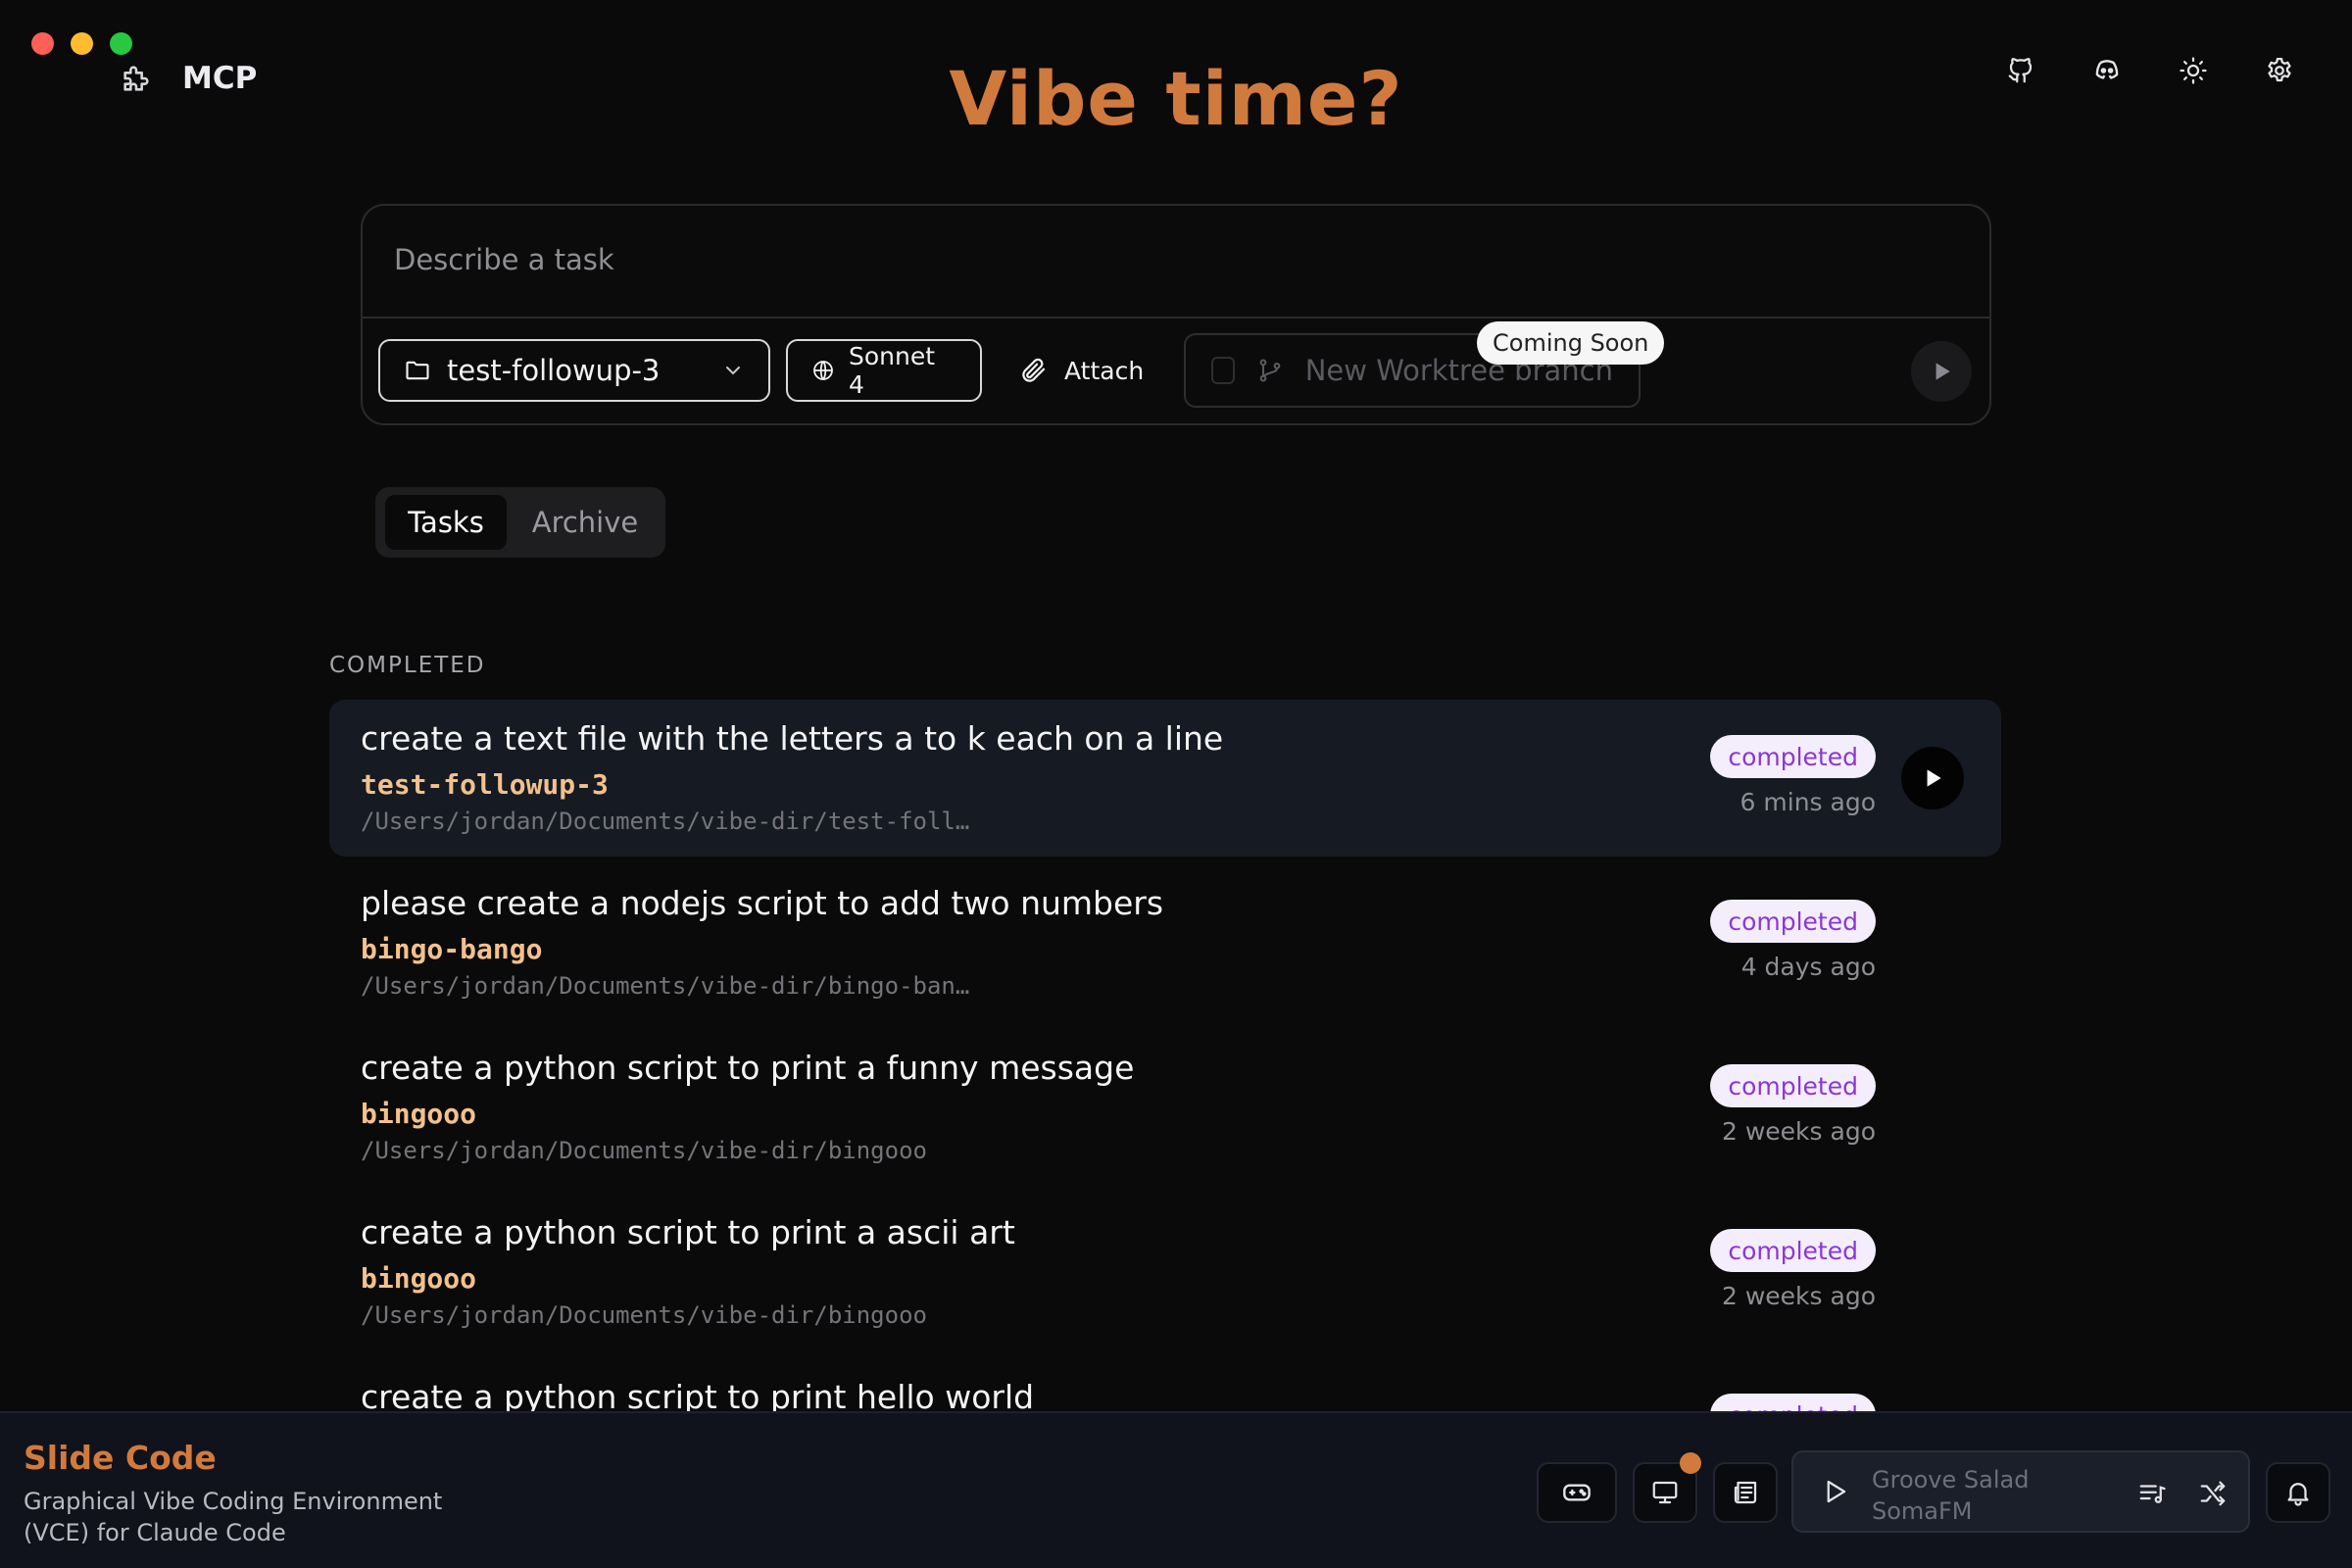 This screenshot has height=1568, width=2352. Describe the element at coordinates (1104, 370) in the screenshot. I see `attach-label: Attach` at that location.